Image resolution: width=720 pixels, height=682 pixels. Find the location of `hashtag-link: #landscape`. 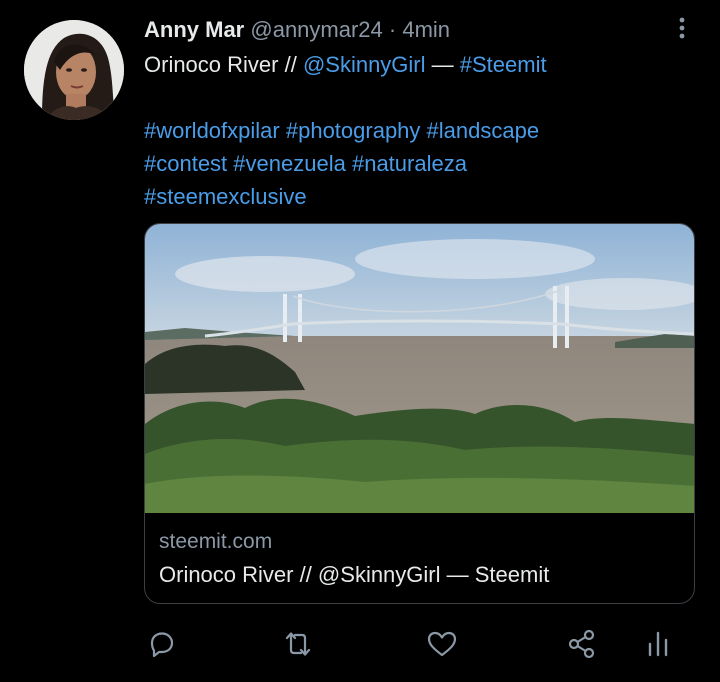

hashtag-link: #landscape is located at coordinates (483, 130).